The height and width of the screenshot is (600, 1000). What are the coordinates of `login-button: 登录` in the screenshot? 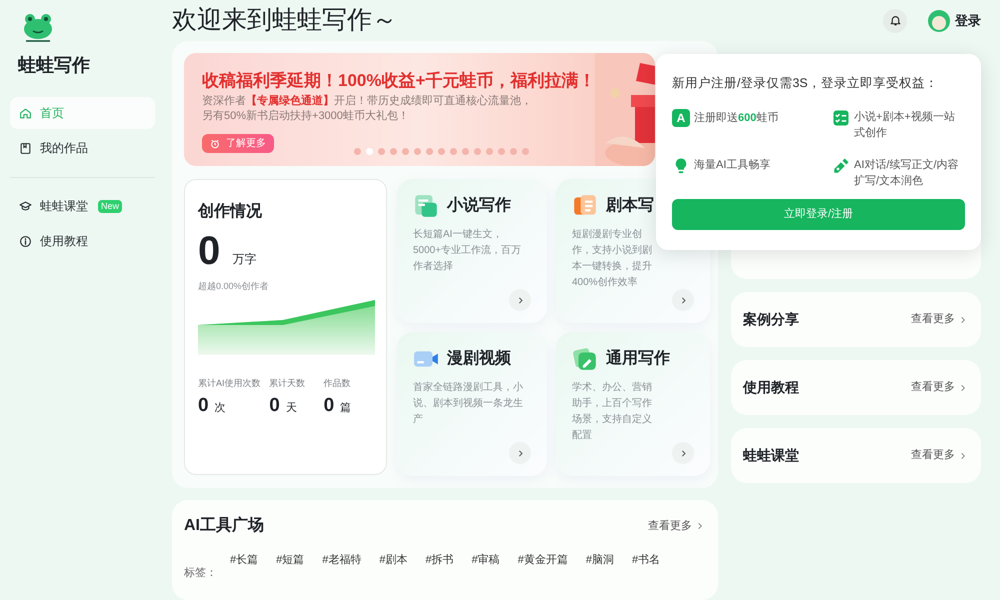 It's located at (954, 20).